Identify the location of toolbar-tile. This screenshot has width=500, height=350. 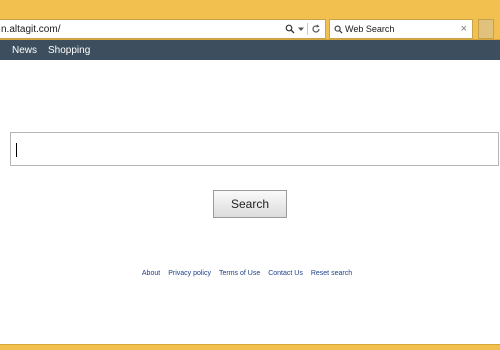
(486, 29).